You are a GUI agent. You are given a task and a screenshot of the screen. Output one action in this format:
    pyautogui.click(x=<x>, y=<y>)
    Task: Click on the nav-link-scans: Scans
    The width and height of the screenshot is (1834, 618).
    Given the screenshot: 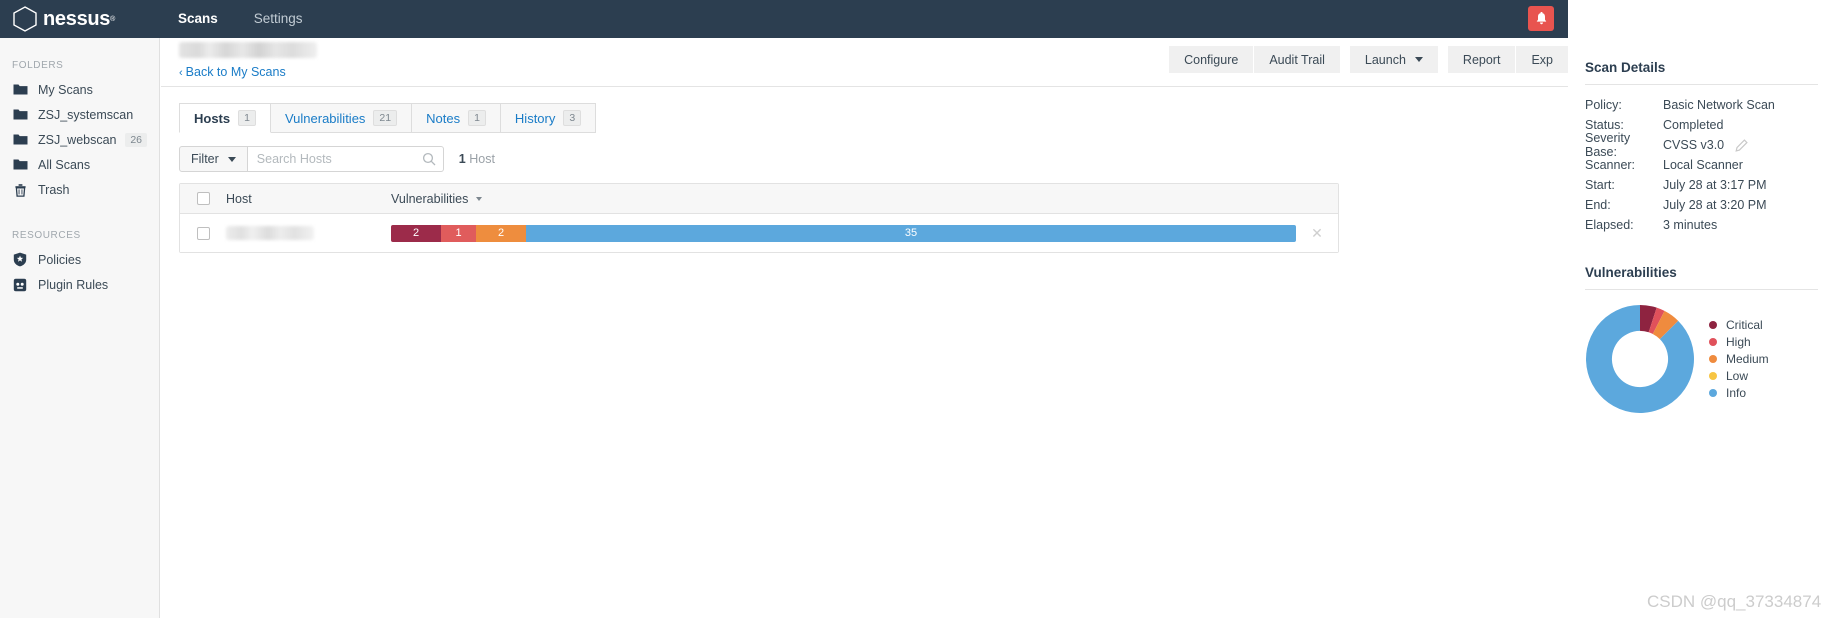 What is the action you would take?
    pyautogui.click(x=198, y=19)
    